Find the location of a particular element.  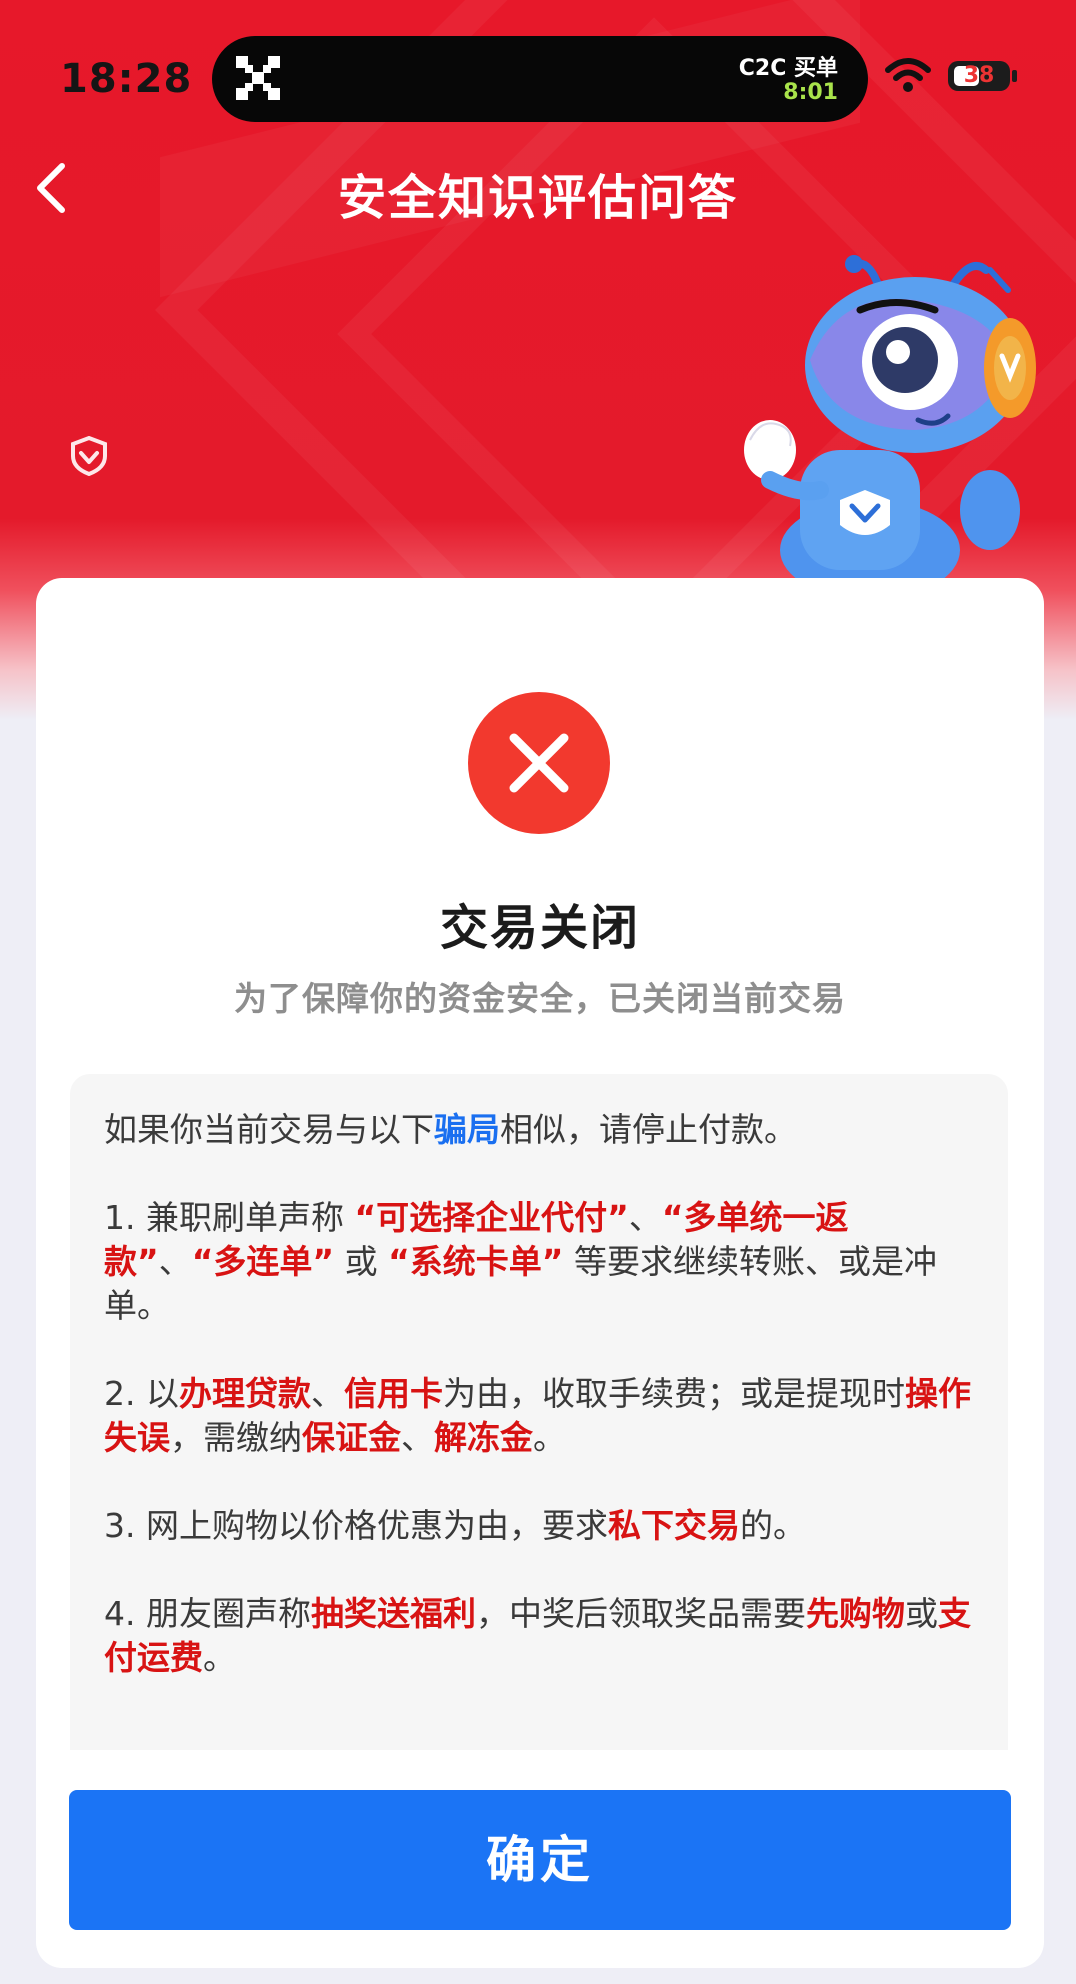

mascot-illustration is located at coordinates (890, 417).